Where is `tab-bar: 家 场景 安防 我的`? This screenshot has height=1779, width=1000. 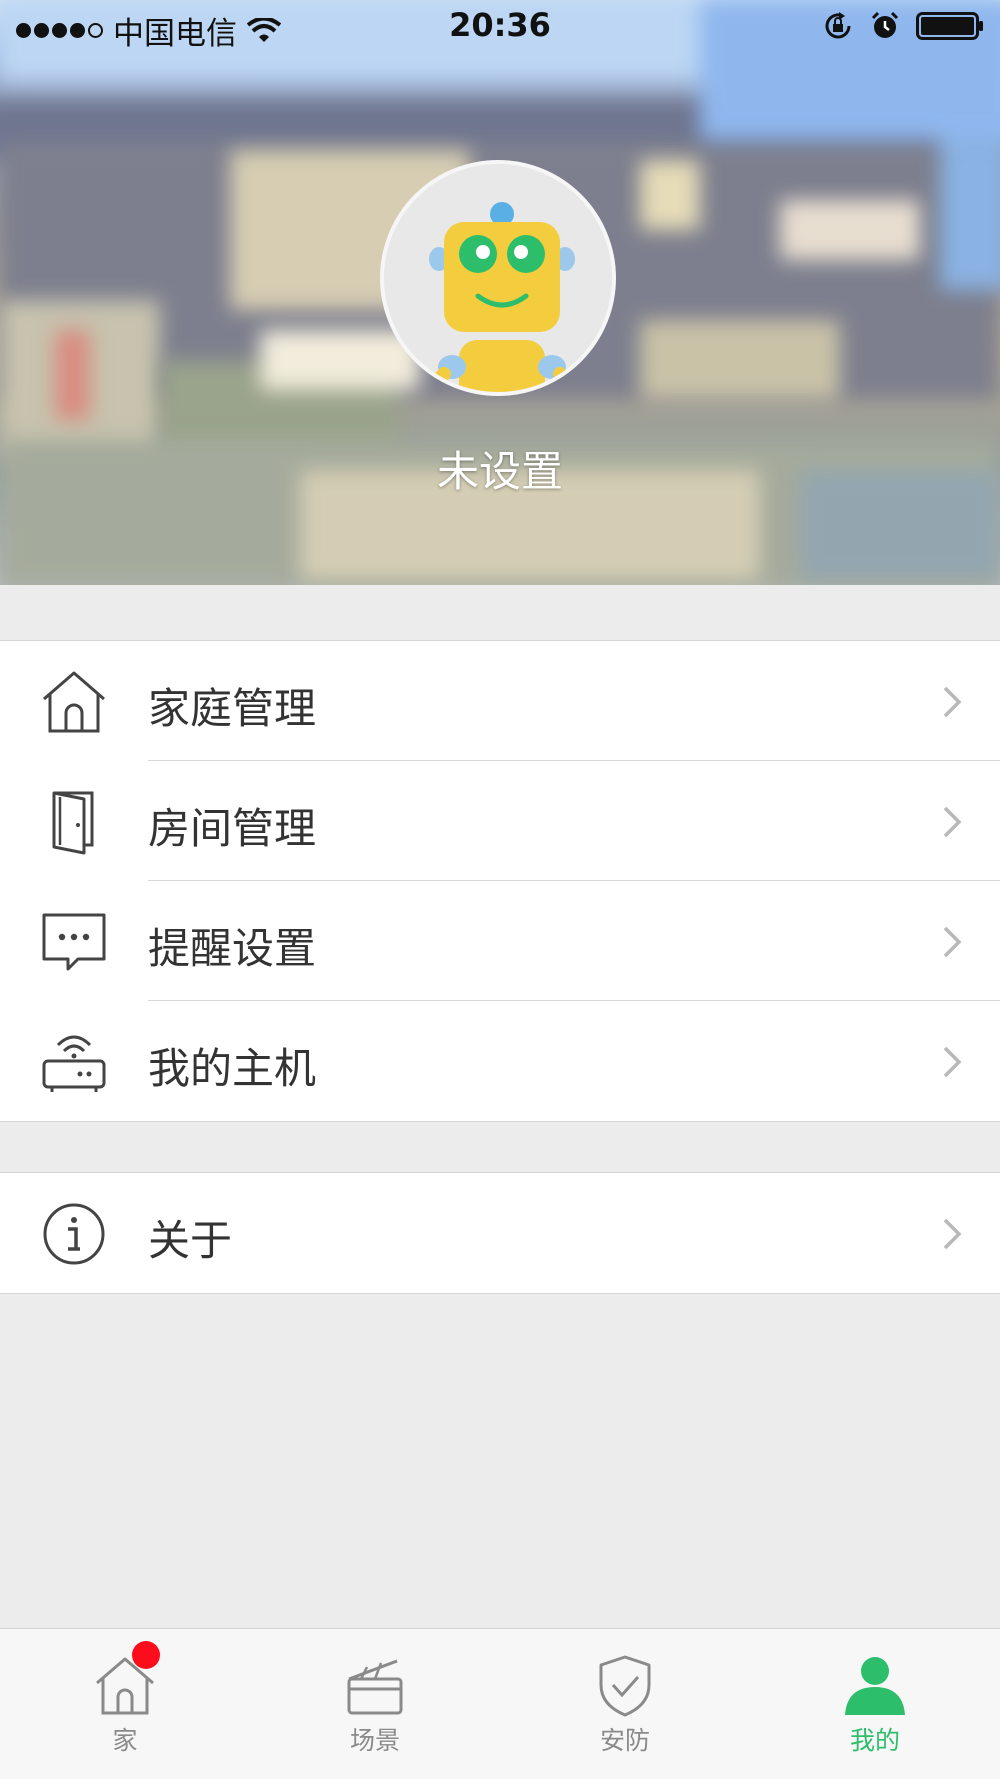 tab-bar: 家 场景 安防 我的 is located at coordinates (500, 1703).